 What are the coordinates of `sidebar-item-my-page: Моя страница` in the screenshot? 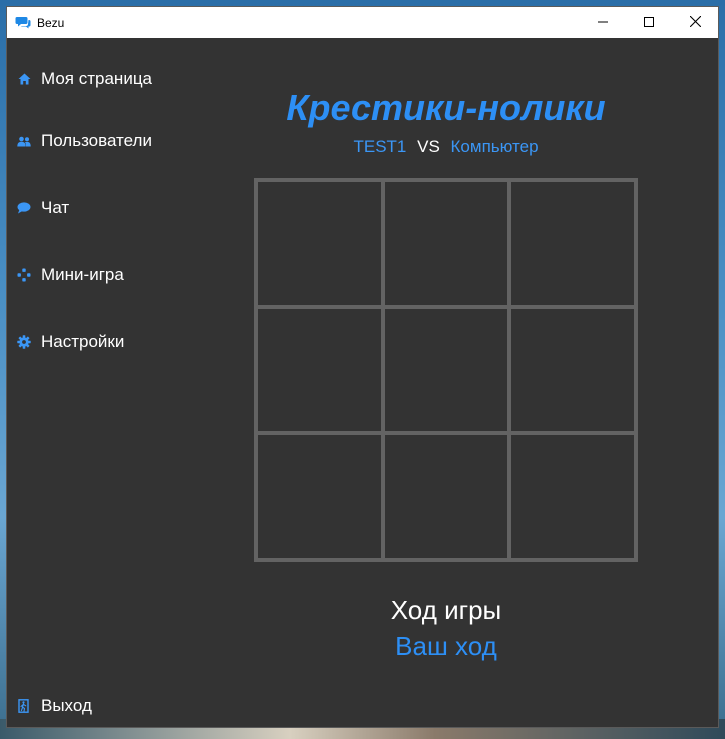 It's located at (84, 79).